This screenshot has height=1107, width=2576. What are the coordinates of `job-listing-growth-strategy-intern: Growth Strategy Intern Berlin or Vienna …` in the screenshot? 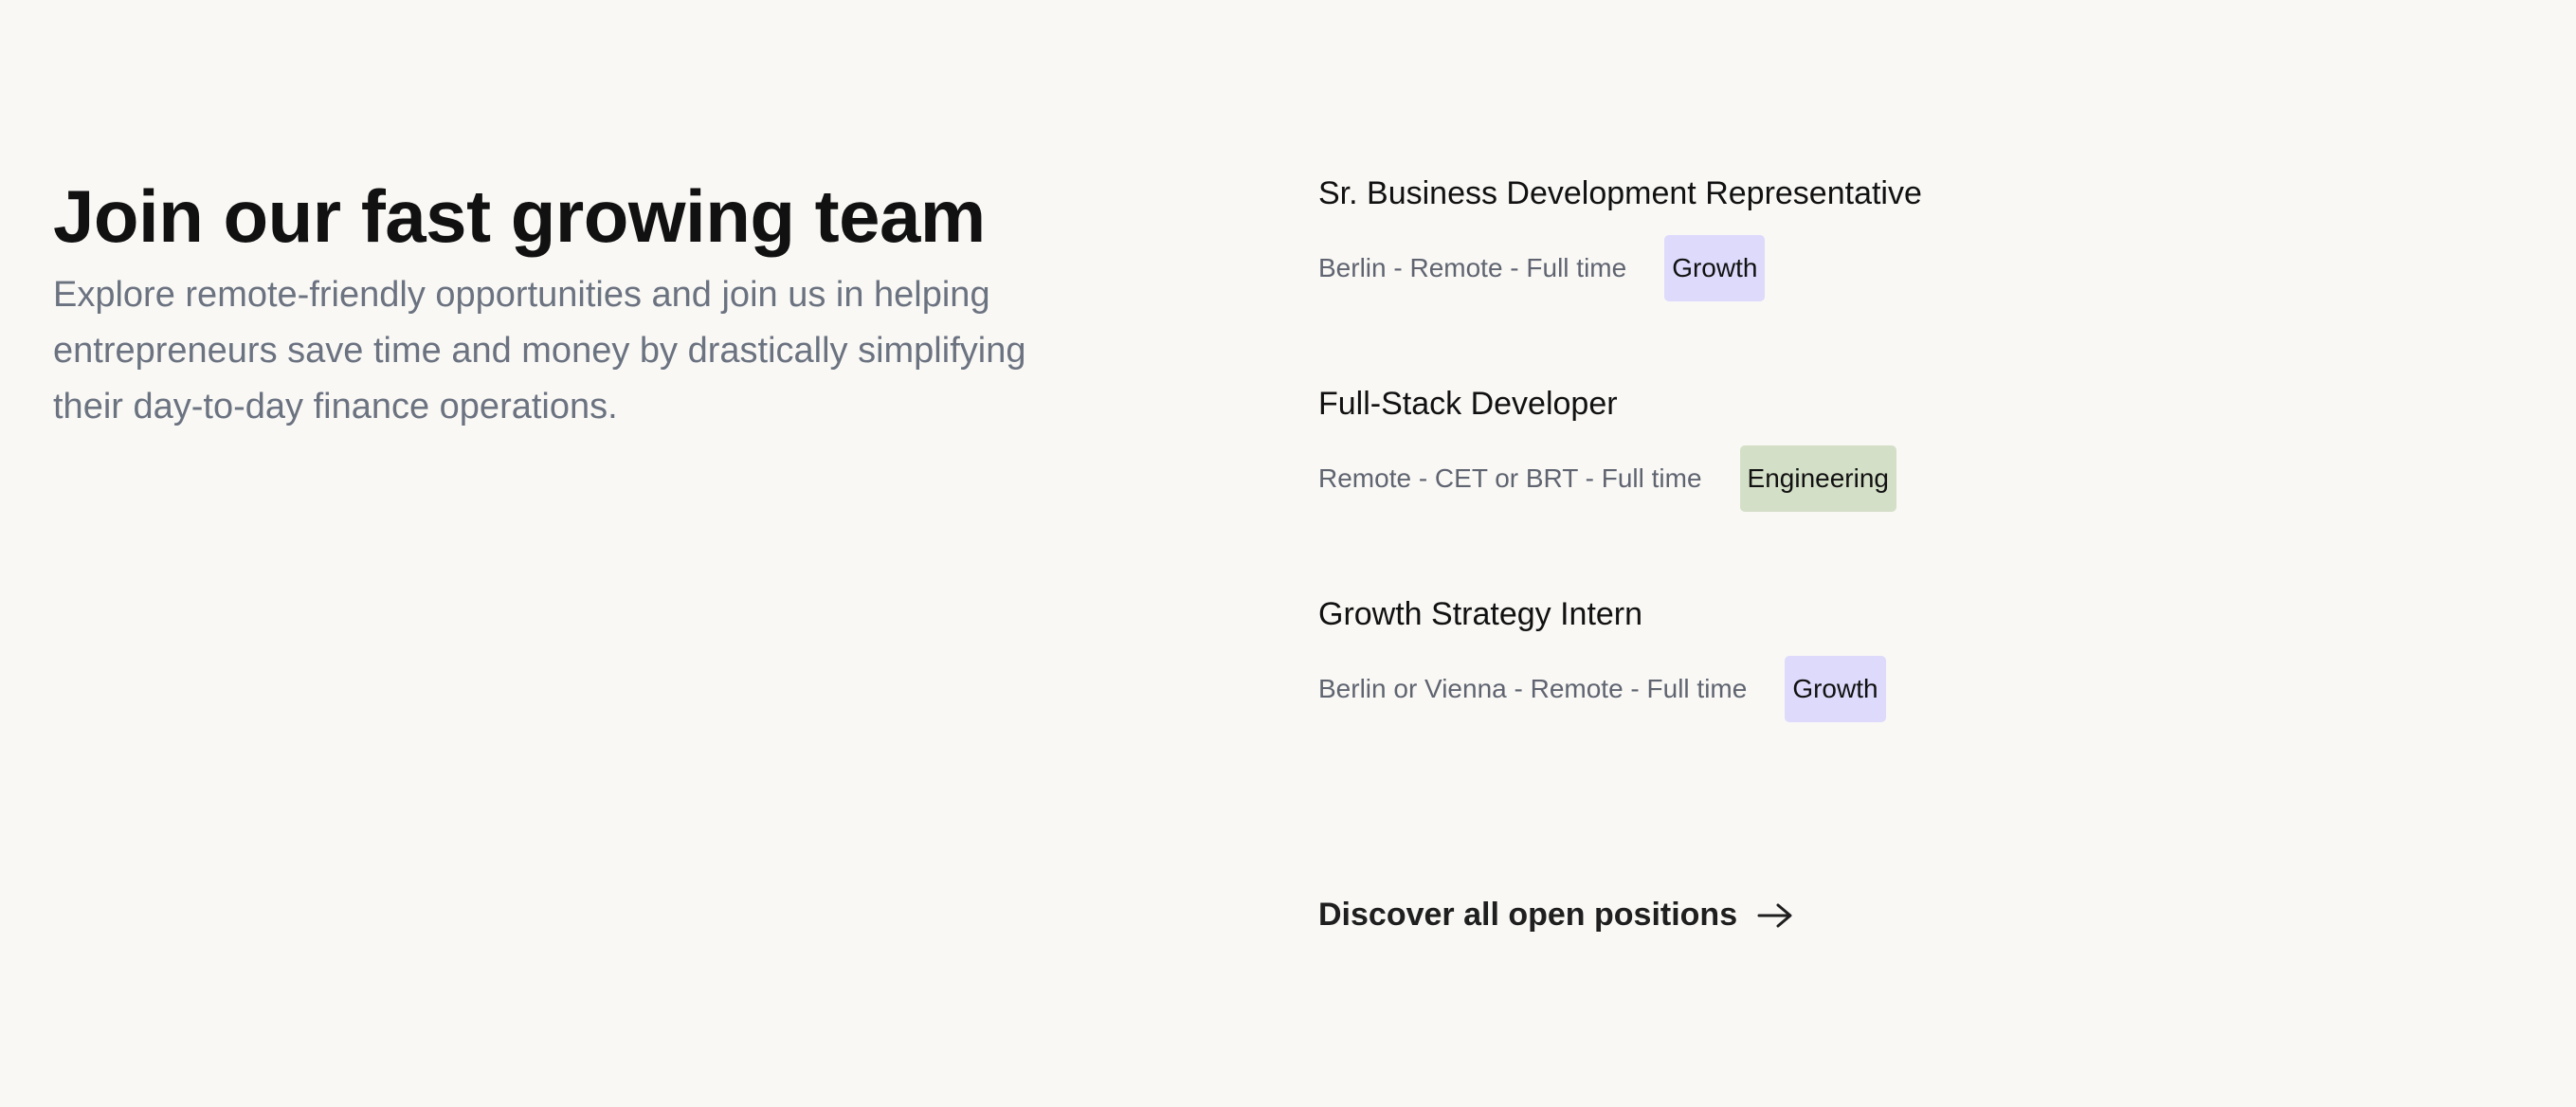 It's located at (1887, 696).